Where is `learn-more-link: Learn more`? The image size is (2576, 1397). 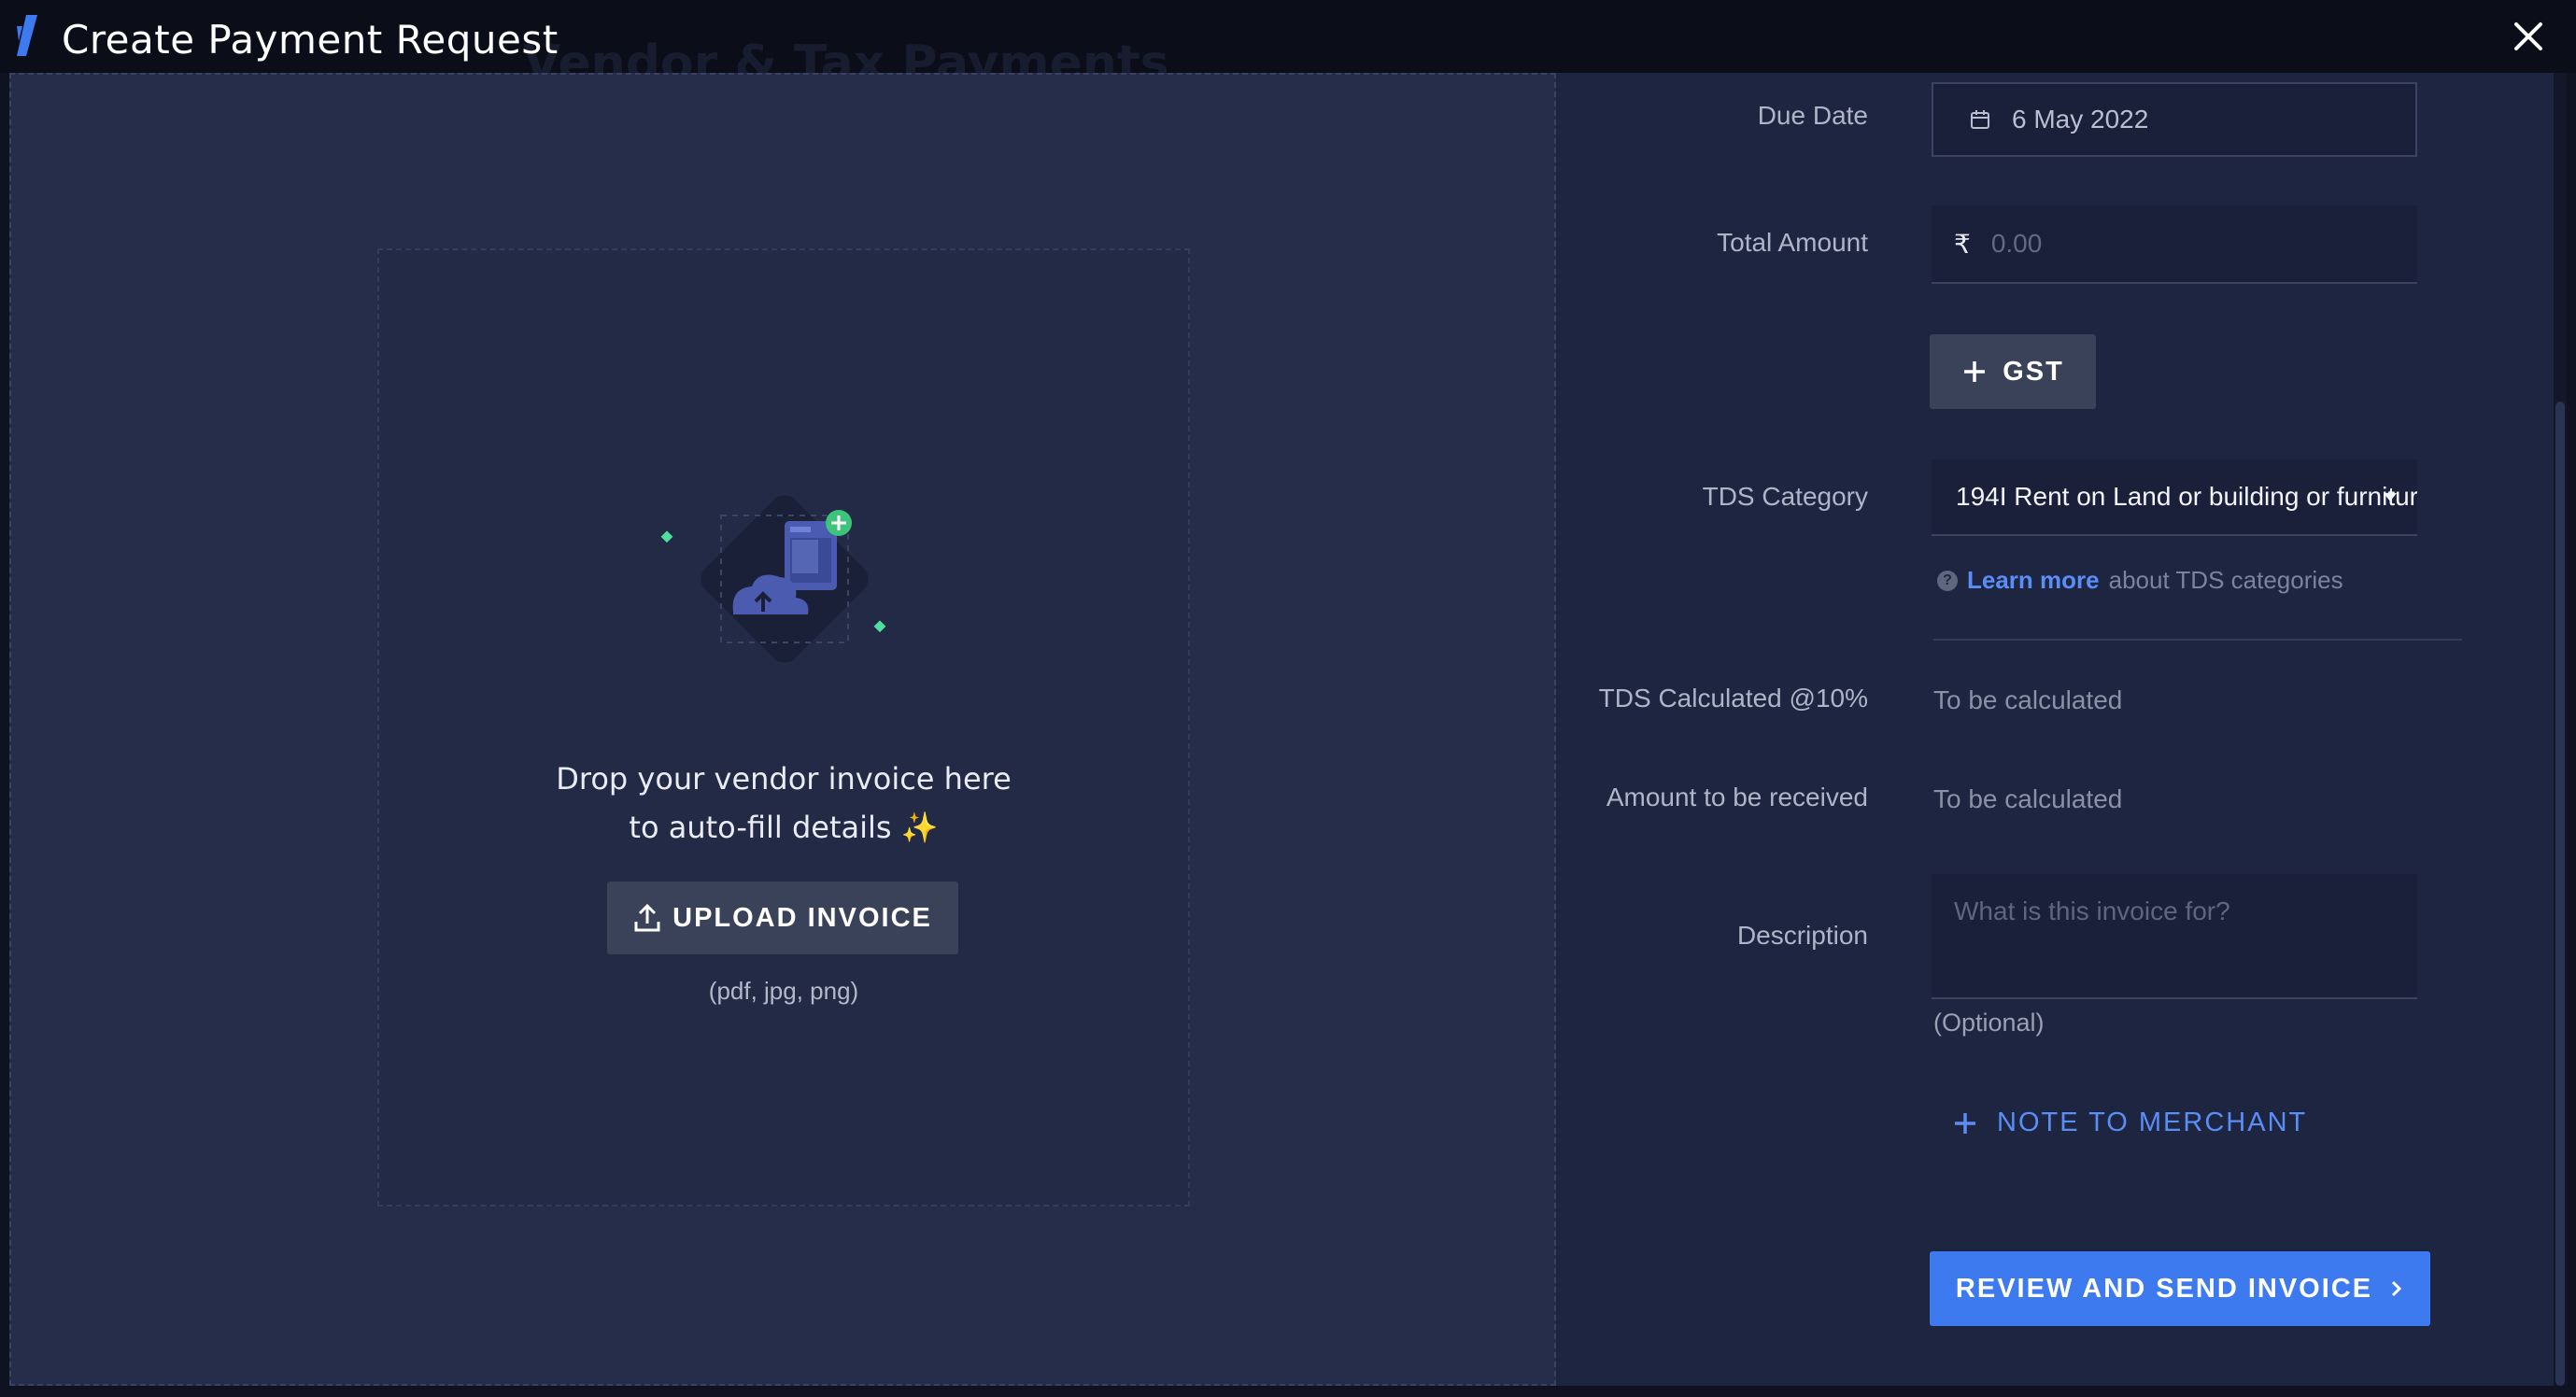 learn-more-link: Learn more is located at coordinates (2034, 581).